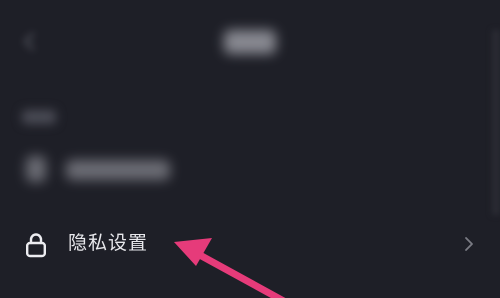 The height and width of the screenshot is (298, 500). I want to click on blurred-row-label, so click(118, 170).